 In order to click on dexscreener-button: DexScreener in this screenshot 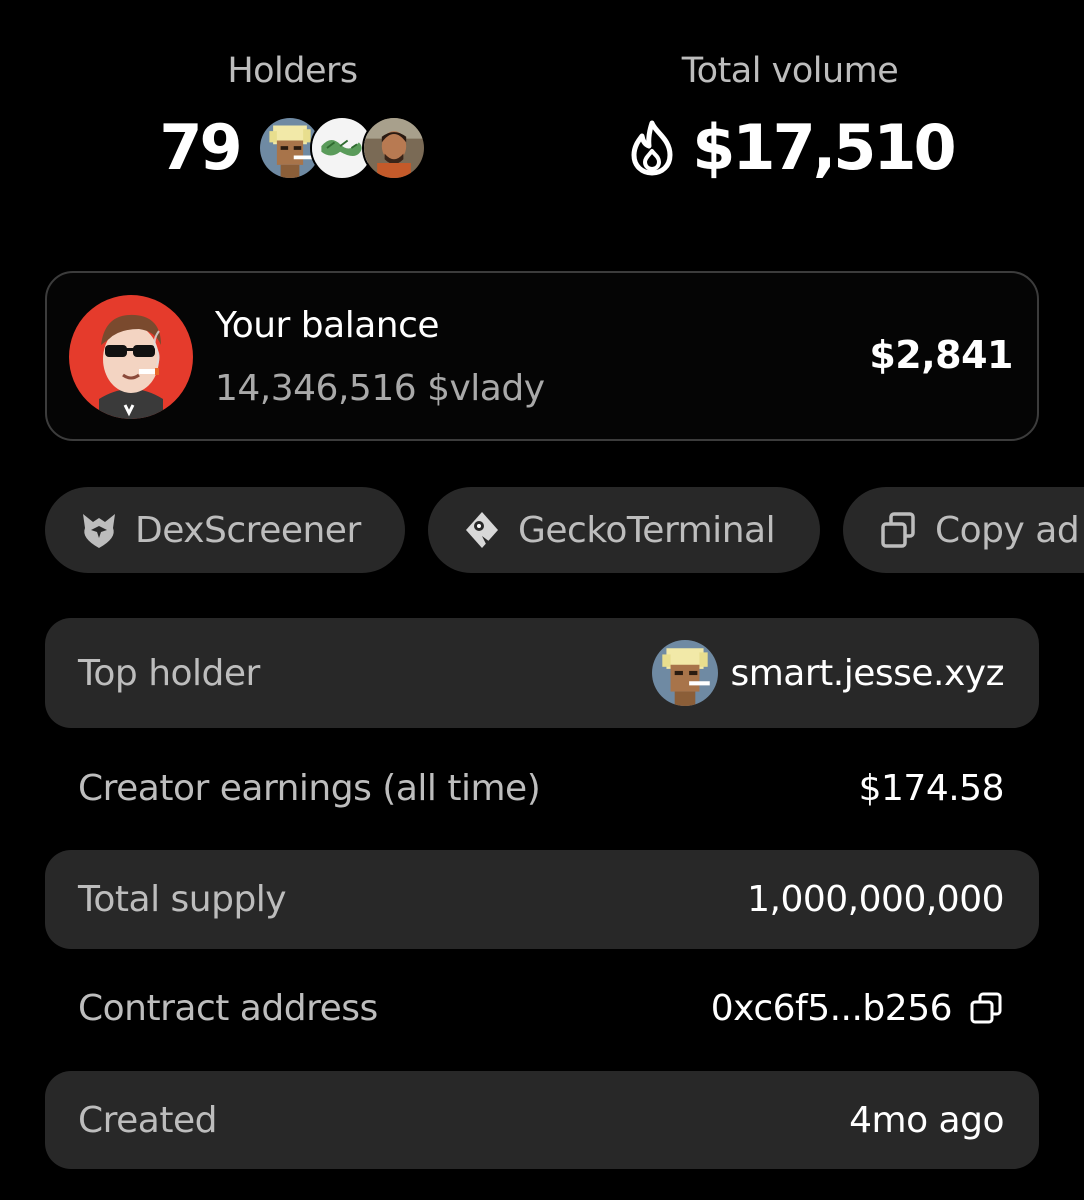, I will do `click(225, 530)`.